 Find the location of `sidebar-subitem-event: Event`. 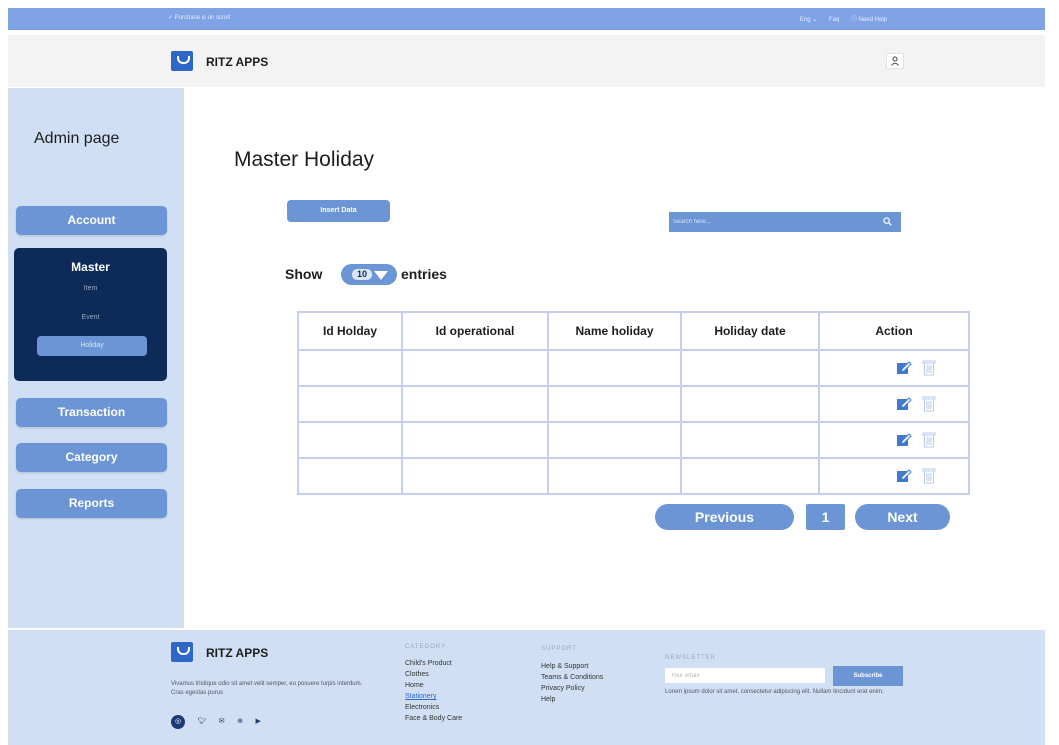

sidebar-subitem-event: Event is located at coordinates (90, 317).